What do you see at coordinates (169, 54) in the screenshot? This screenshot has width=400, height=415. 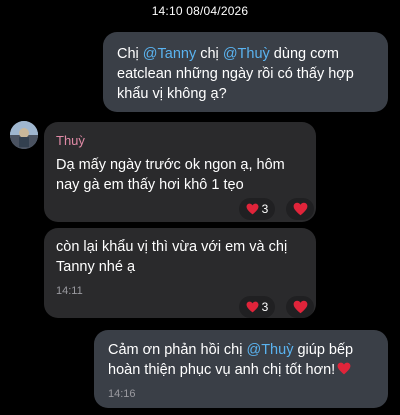 I see `mention-tanny: @Tanny` at bounding box center [169, 54].